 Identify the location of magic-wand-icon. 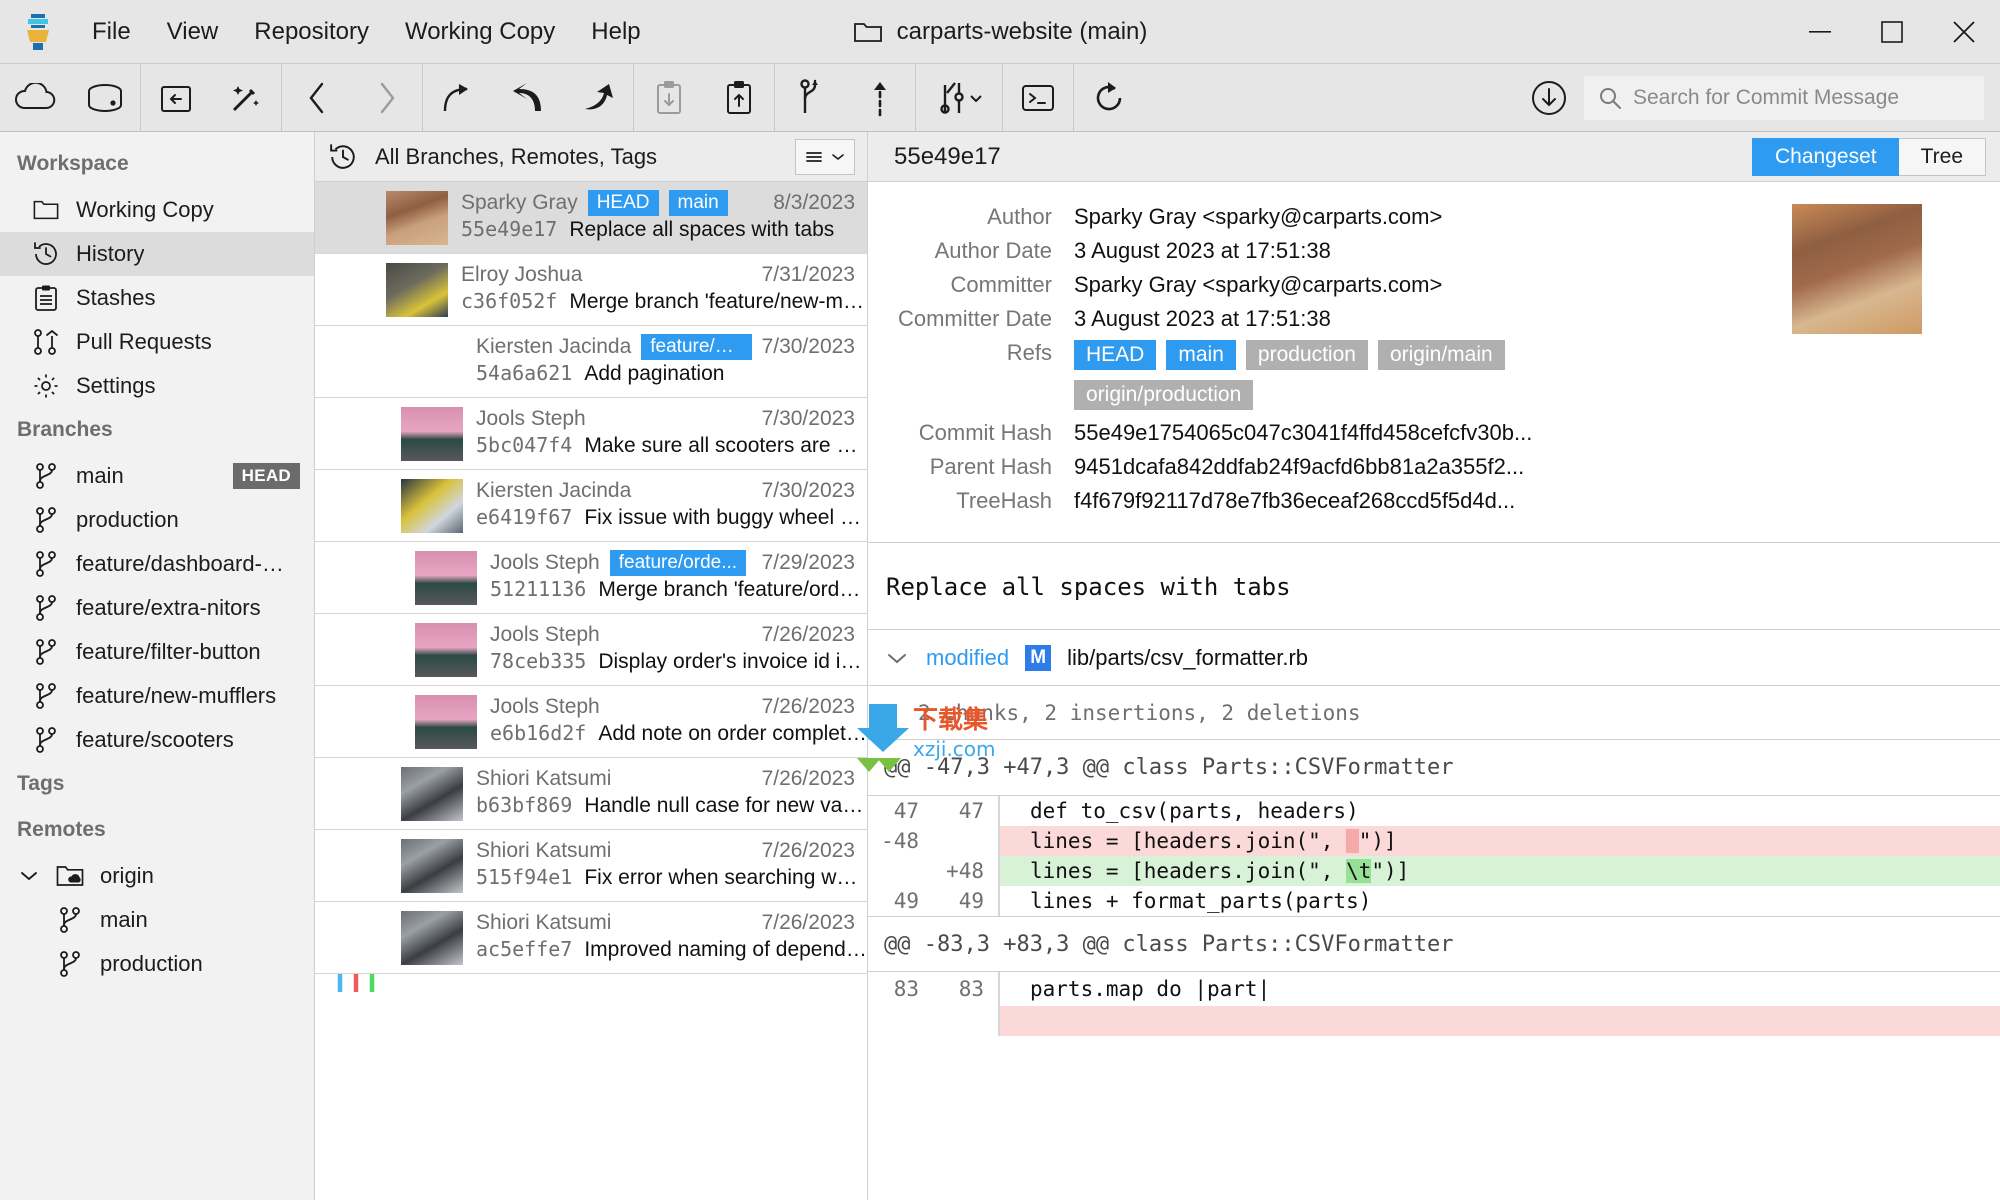
(246, 98).